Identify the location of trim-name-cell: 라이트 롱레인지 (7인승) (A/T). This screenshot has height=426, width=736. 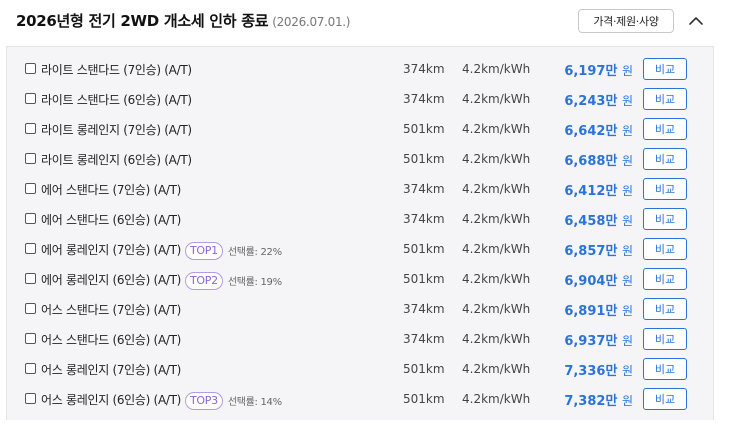
(116, 129).